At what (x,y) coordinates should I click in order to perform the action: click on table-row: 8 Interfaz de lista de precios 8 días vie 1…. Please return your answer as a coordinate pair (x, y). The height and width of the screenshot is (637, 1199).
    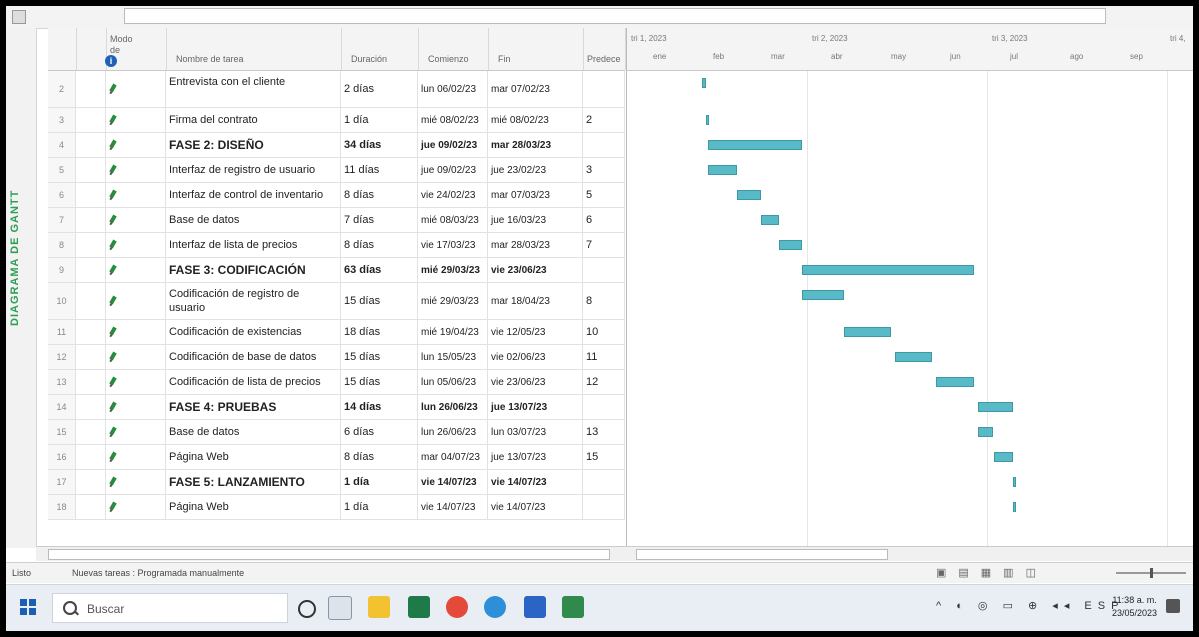
    Looking at the image, I should click on (336, 245).